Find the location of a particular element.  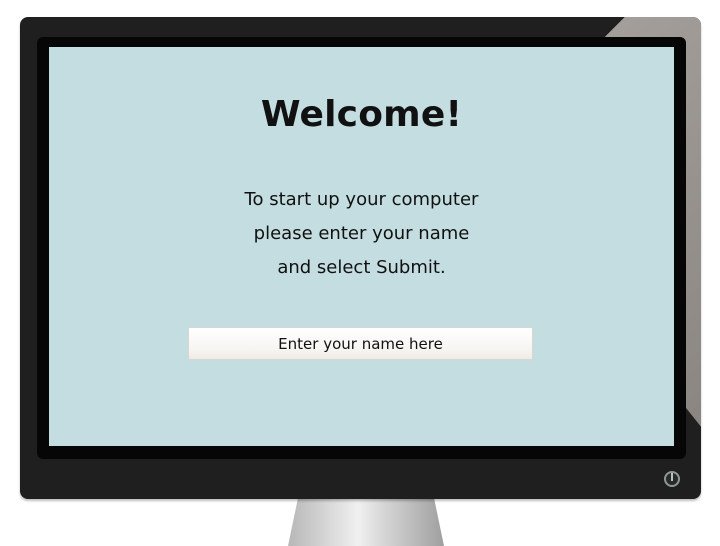

welcome-title: Welcome! is located at coordinates (361, 114).